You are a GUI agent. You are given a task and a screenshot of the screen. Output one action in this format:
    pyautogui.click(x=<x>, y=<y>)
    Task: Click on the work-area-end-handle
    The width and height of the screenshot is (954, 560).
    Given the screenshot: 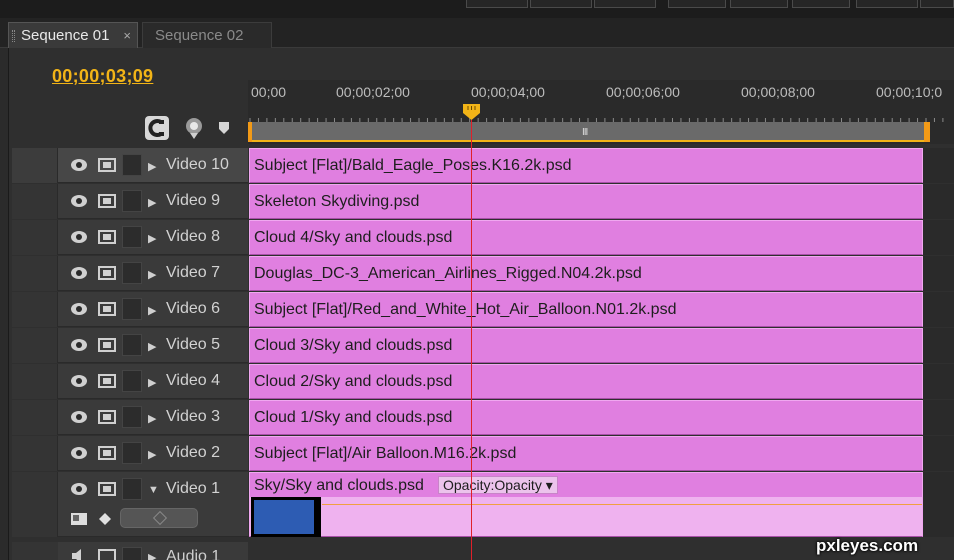 What is the action you would take?
    pyautogui.click(x=927, y=132)
    